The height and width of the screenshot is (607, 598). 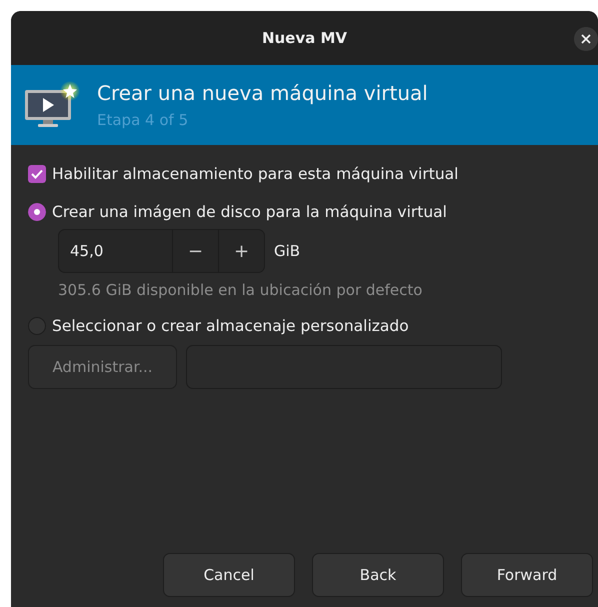 I want to click on size-spin-field: 45,0 − +, so click(x=161, y=251).